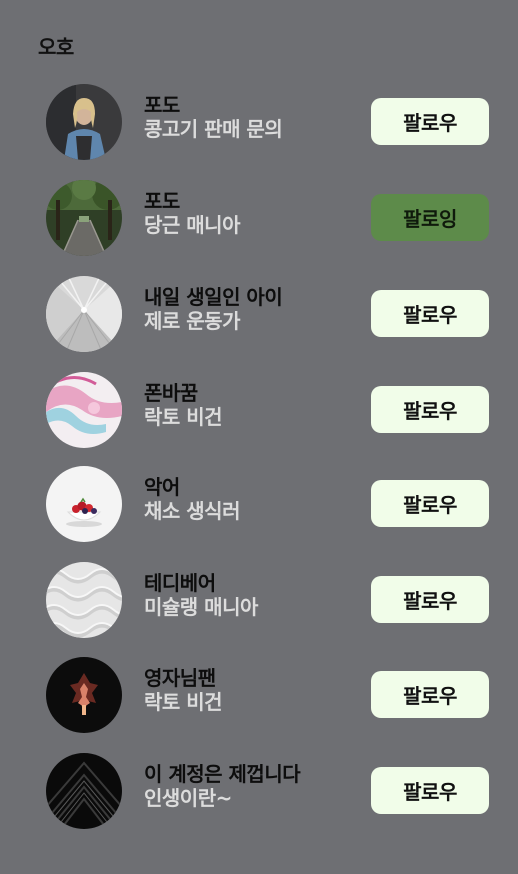  I want to click on person-portrait-image, so click(84, 122).